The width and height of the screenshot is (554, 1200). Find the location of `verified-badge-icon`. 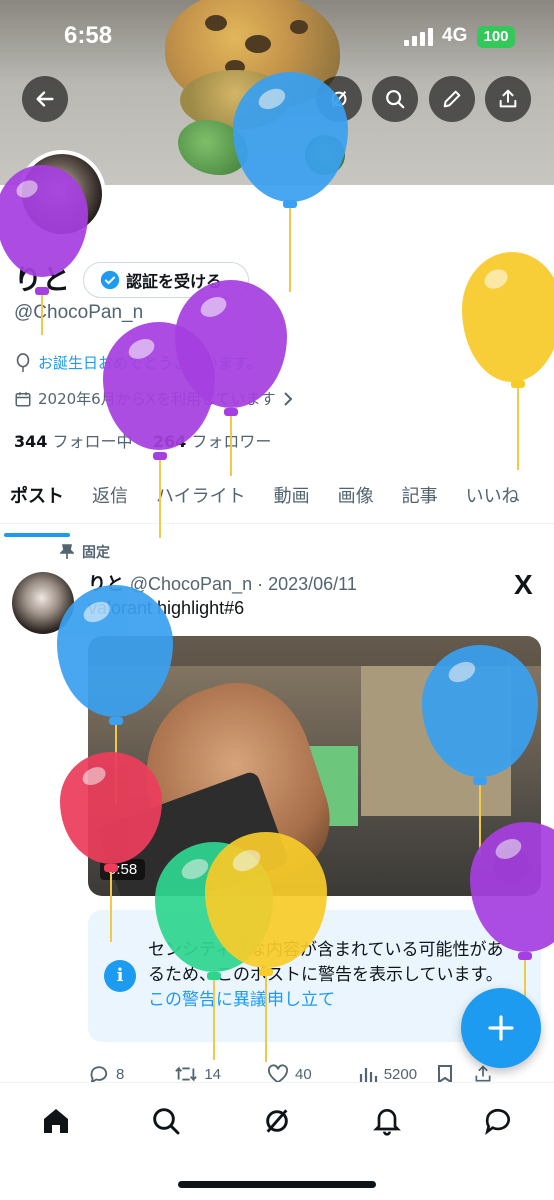

verified-badge-icon is located at coordinates (110, 280).